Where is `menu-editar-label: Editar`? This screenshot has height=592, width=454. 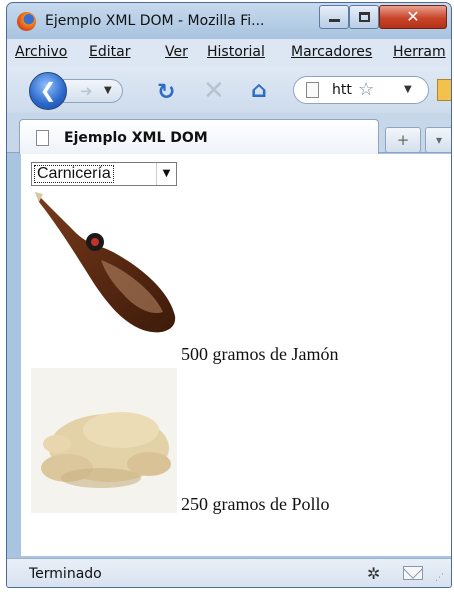
menu-editar-label: Editar is located at coordinates (110, 52).